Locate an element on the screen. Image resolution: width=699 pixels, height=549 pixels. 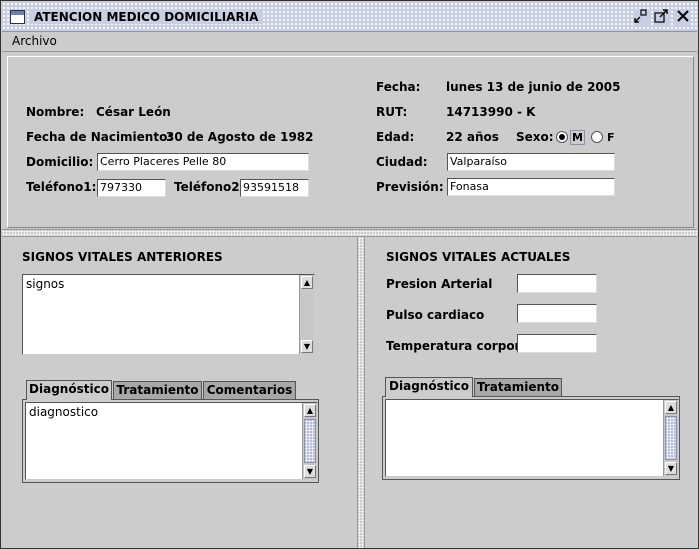
nacimiento-value: 30 de Agosto de 1982 is located at coordinates (240, 137).